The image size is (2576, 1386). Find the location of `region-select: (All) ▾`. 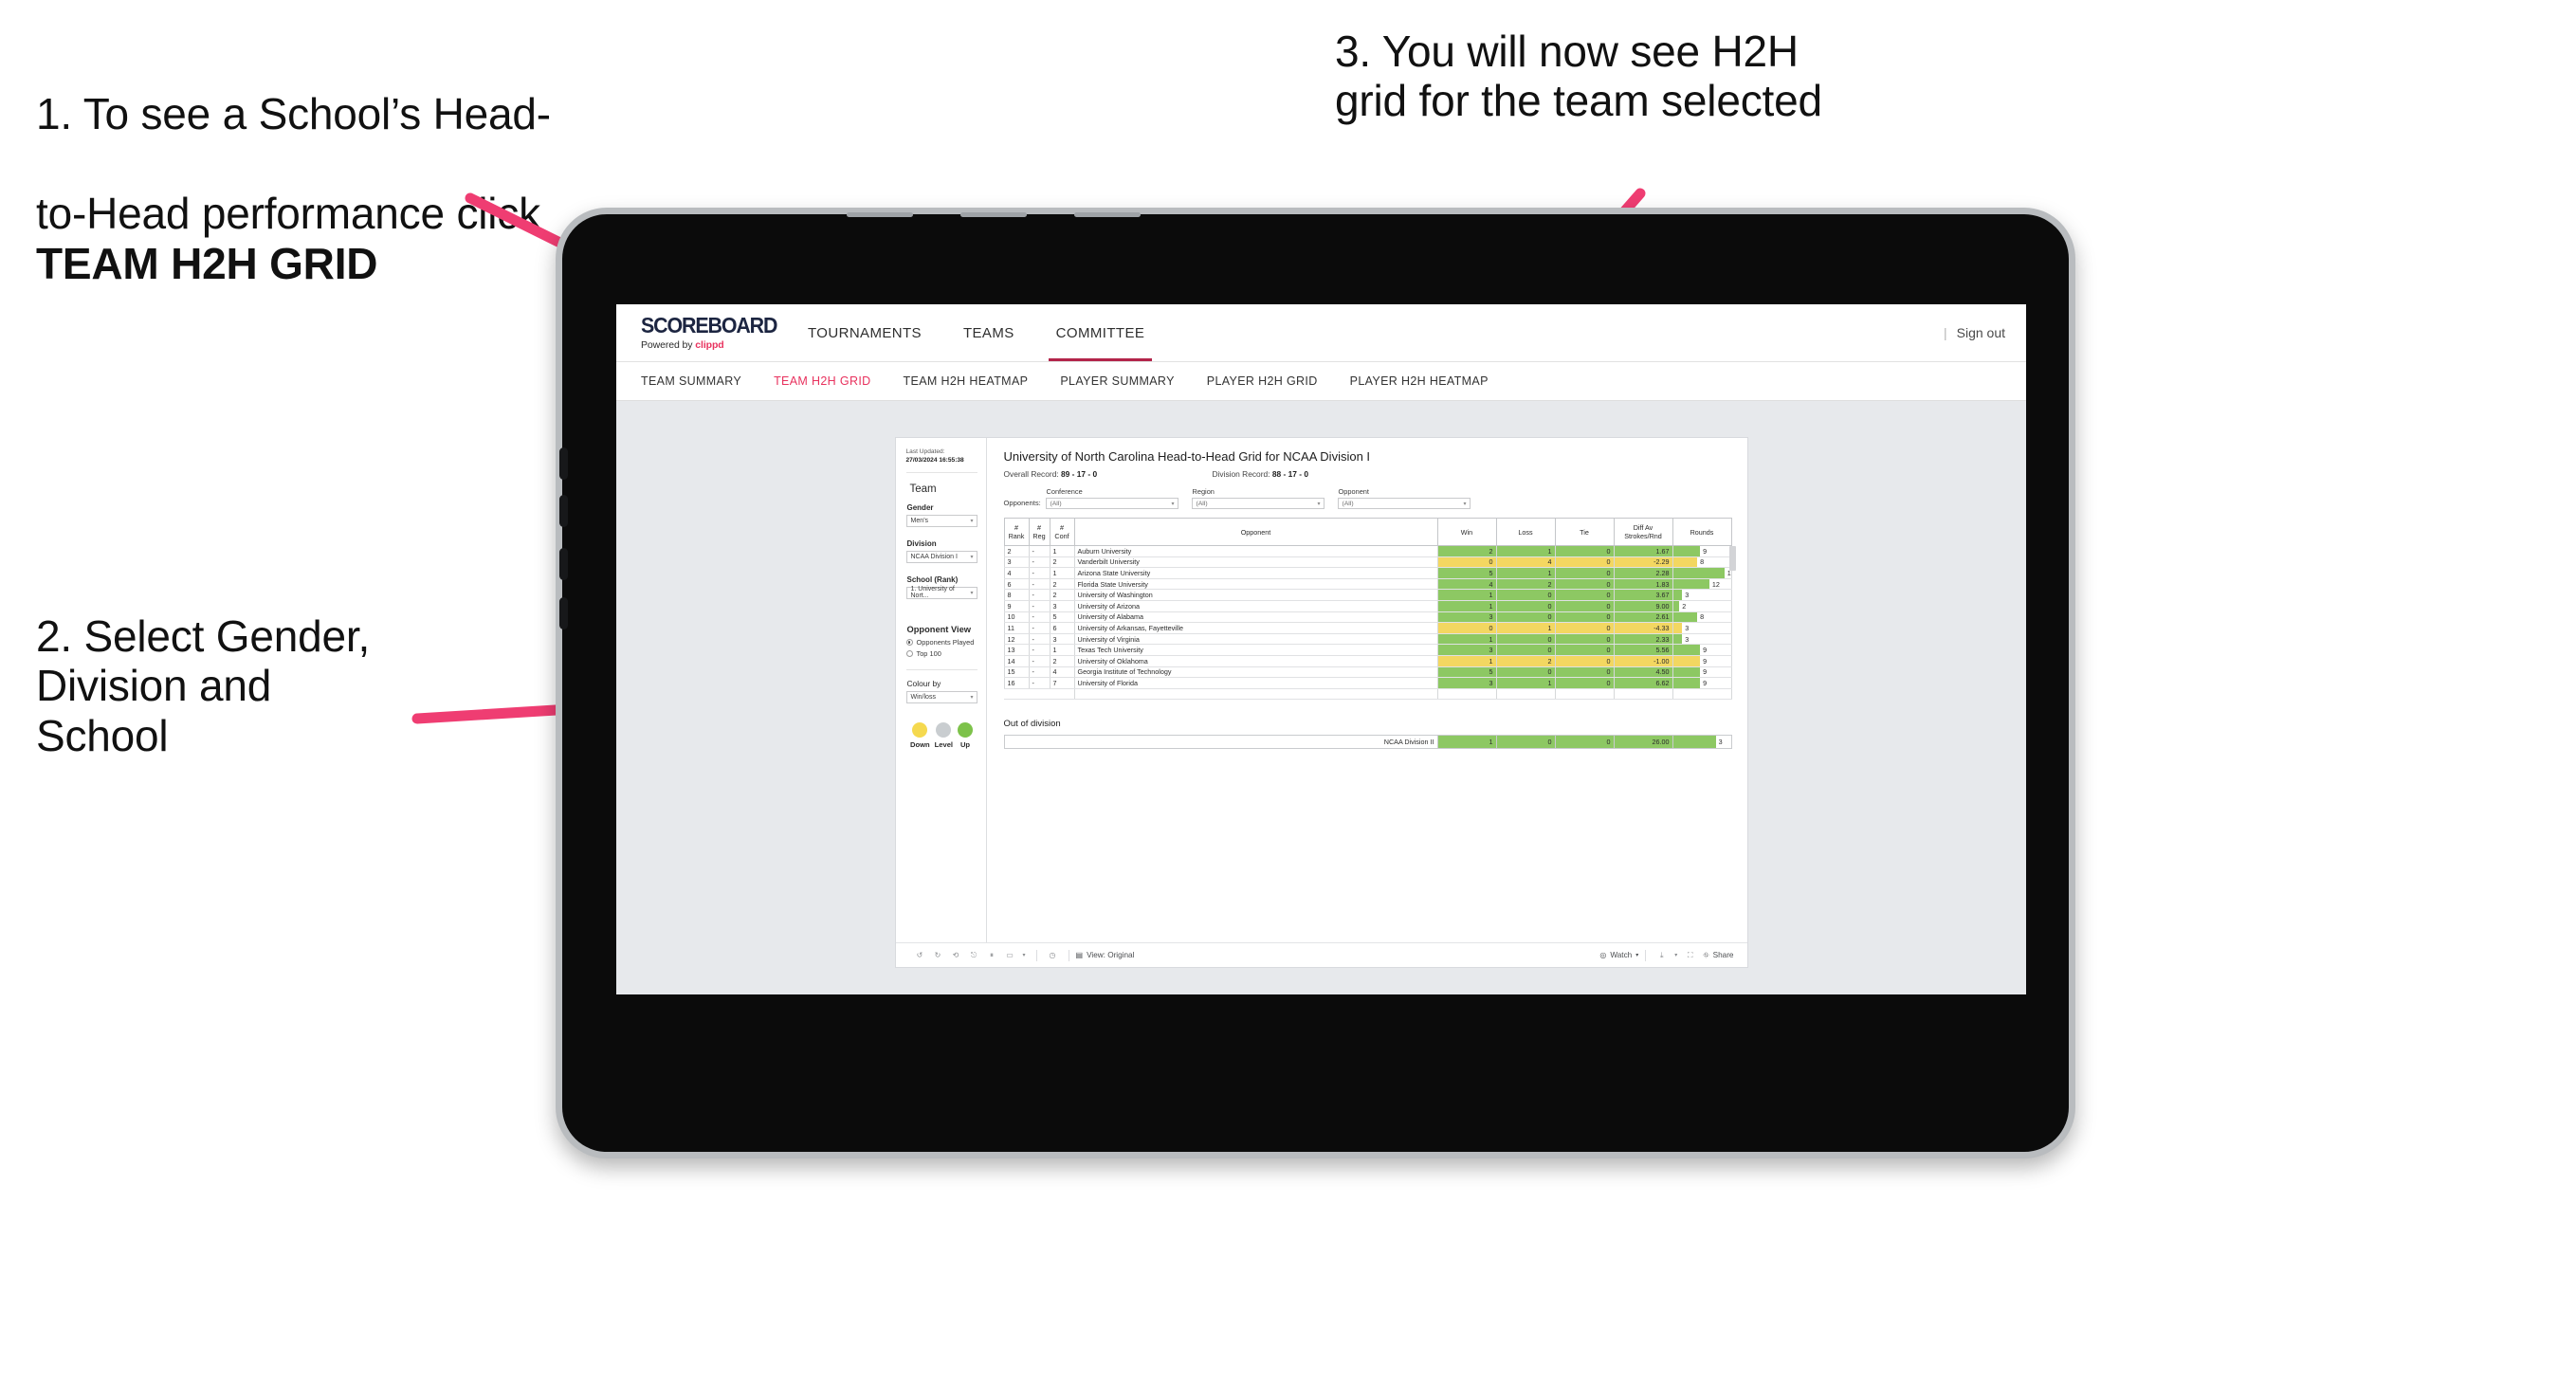

region-select: (All) ▾ is located at coordinates (1258, 504).